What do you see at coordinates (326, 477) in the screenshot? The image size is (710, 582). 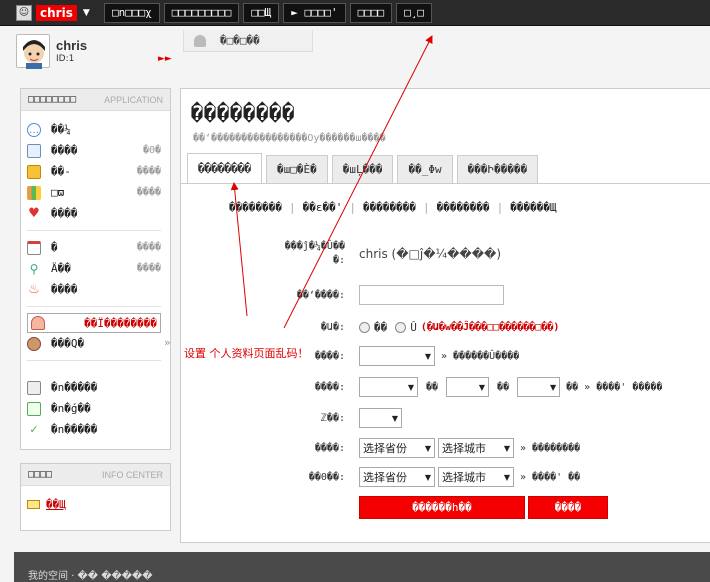 I see `residence-label: ��0��:` at bounding box center [326, 477].